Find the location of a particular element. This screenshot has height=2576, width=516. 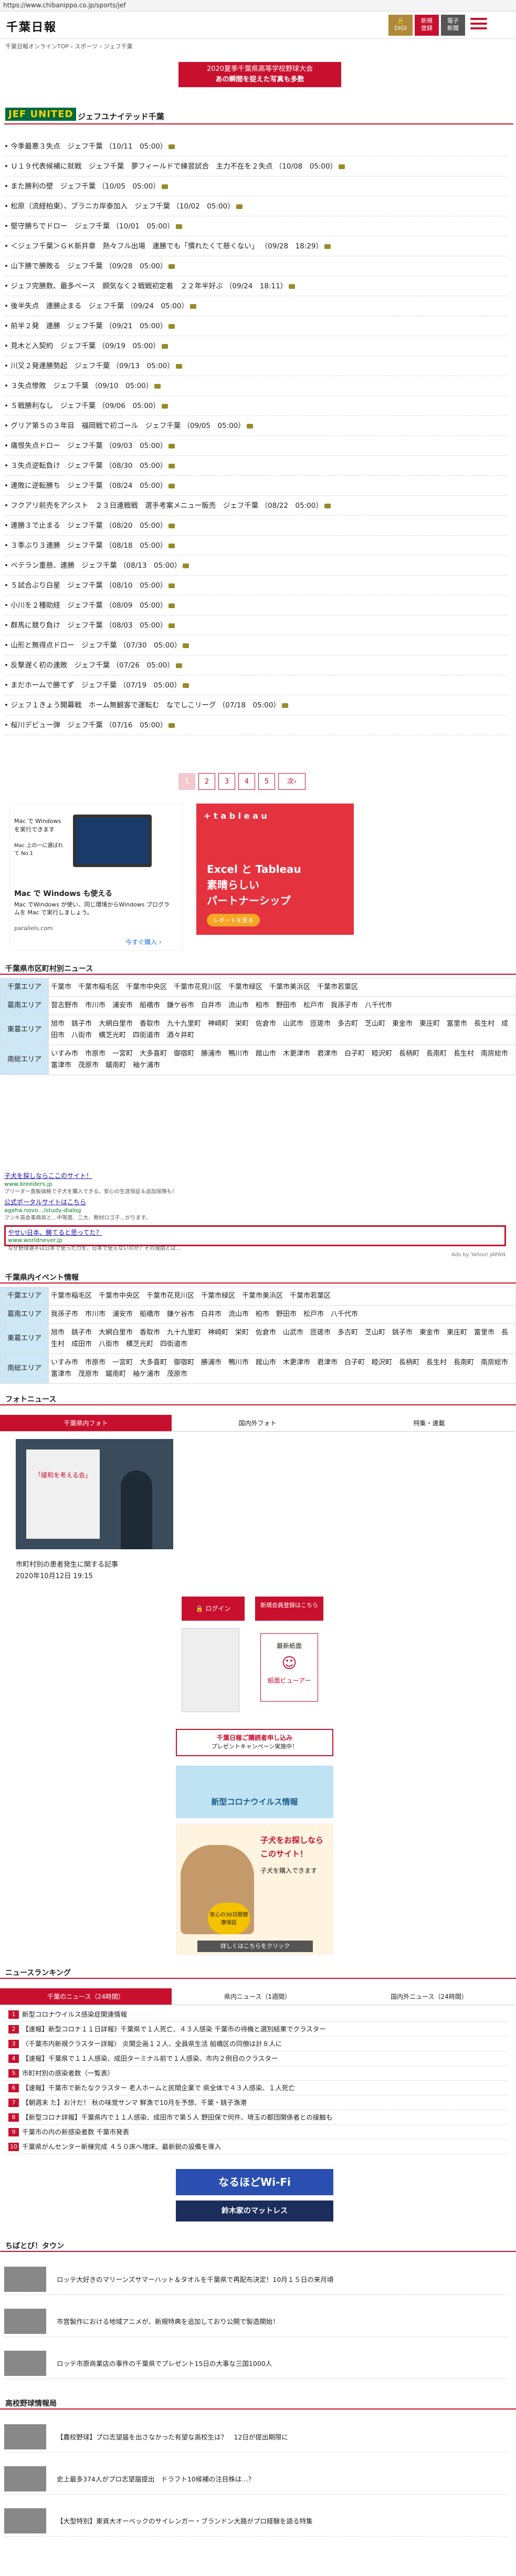

news-item: • ベテラン重懸、連勝 ジェフ千葉 （08/13 05:00） is located at coordinates (256, 566).